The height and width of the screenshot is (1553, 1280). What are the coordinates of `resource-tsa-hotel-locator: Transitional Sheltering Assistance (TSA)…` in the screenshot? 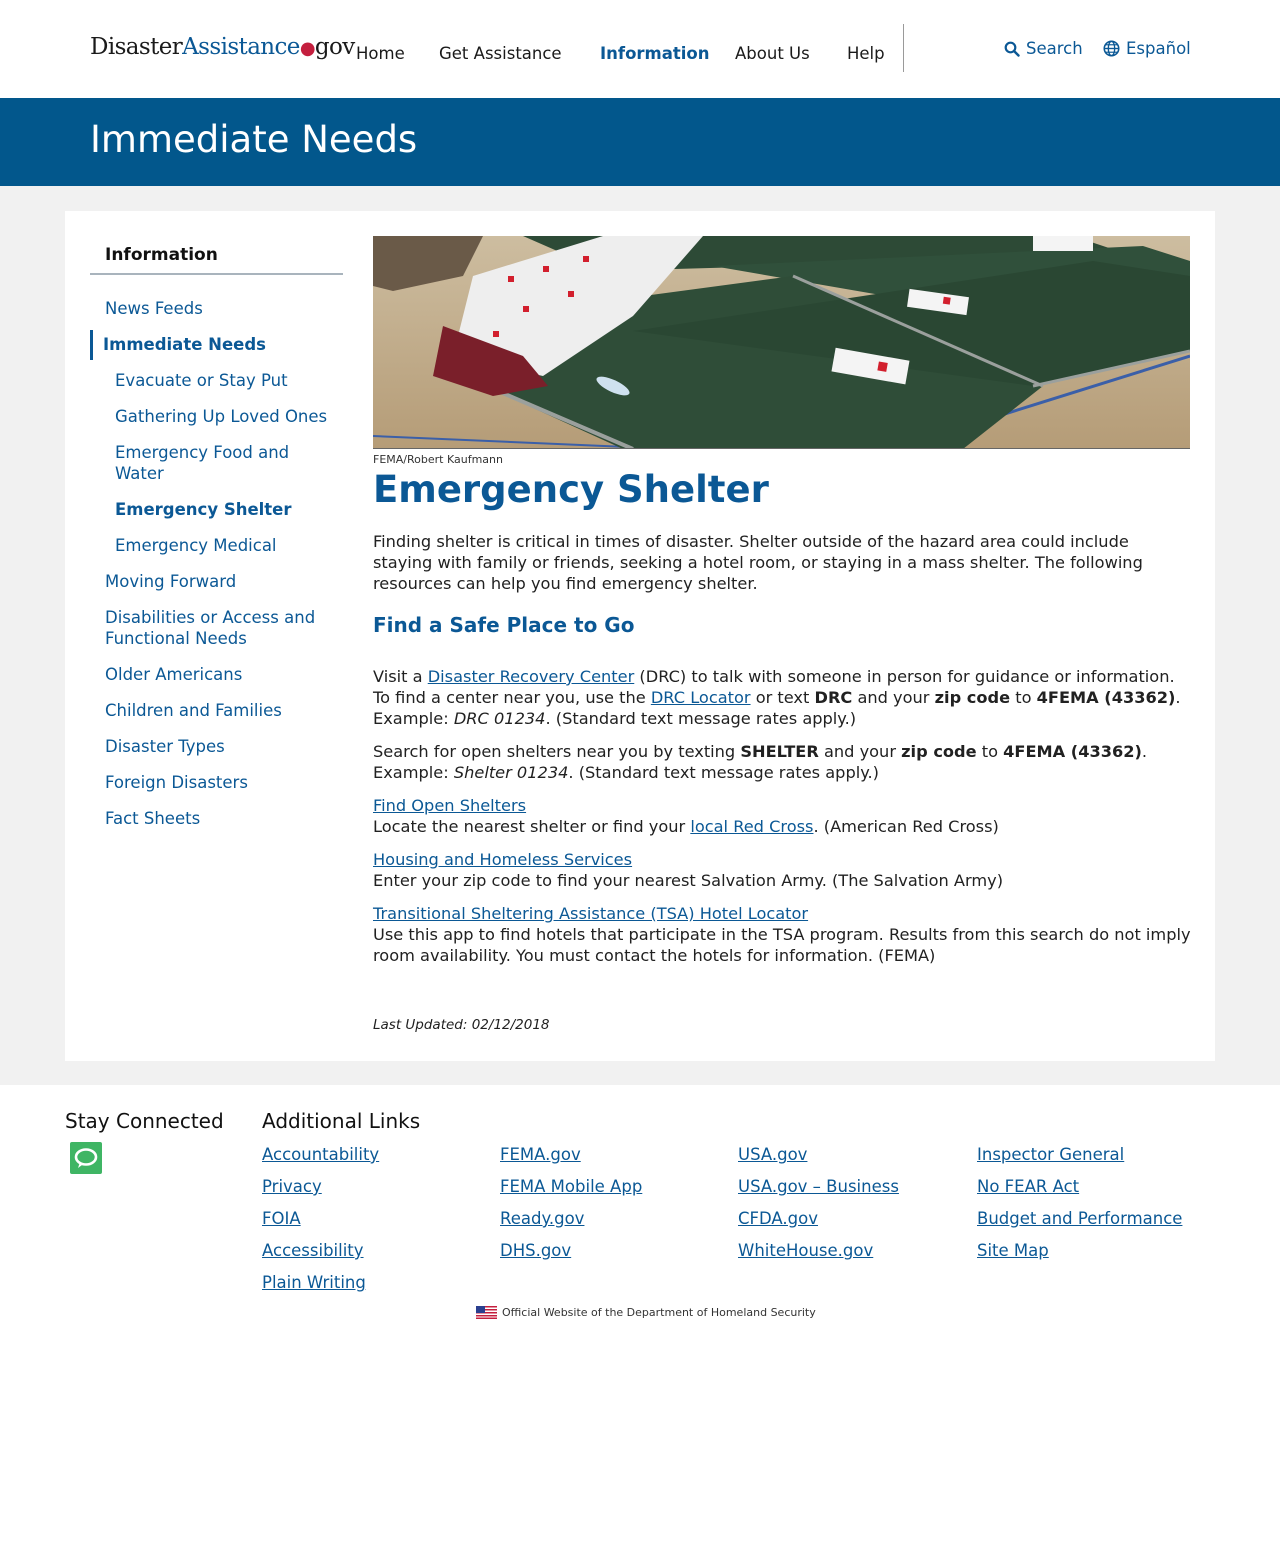 It's located at (782, 934).